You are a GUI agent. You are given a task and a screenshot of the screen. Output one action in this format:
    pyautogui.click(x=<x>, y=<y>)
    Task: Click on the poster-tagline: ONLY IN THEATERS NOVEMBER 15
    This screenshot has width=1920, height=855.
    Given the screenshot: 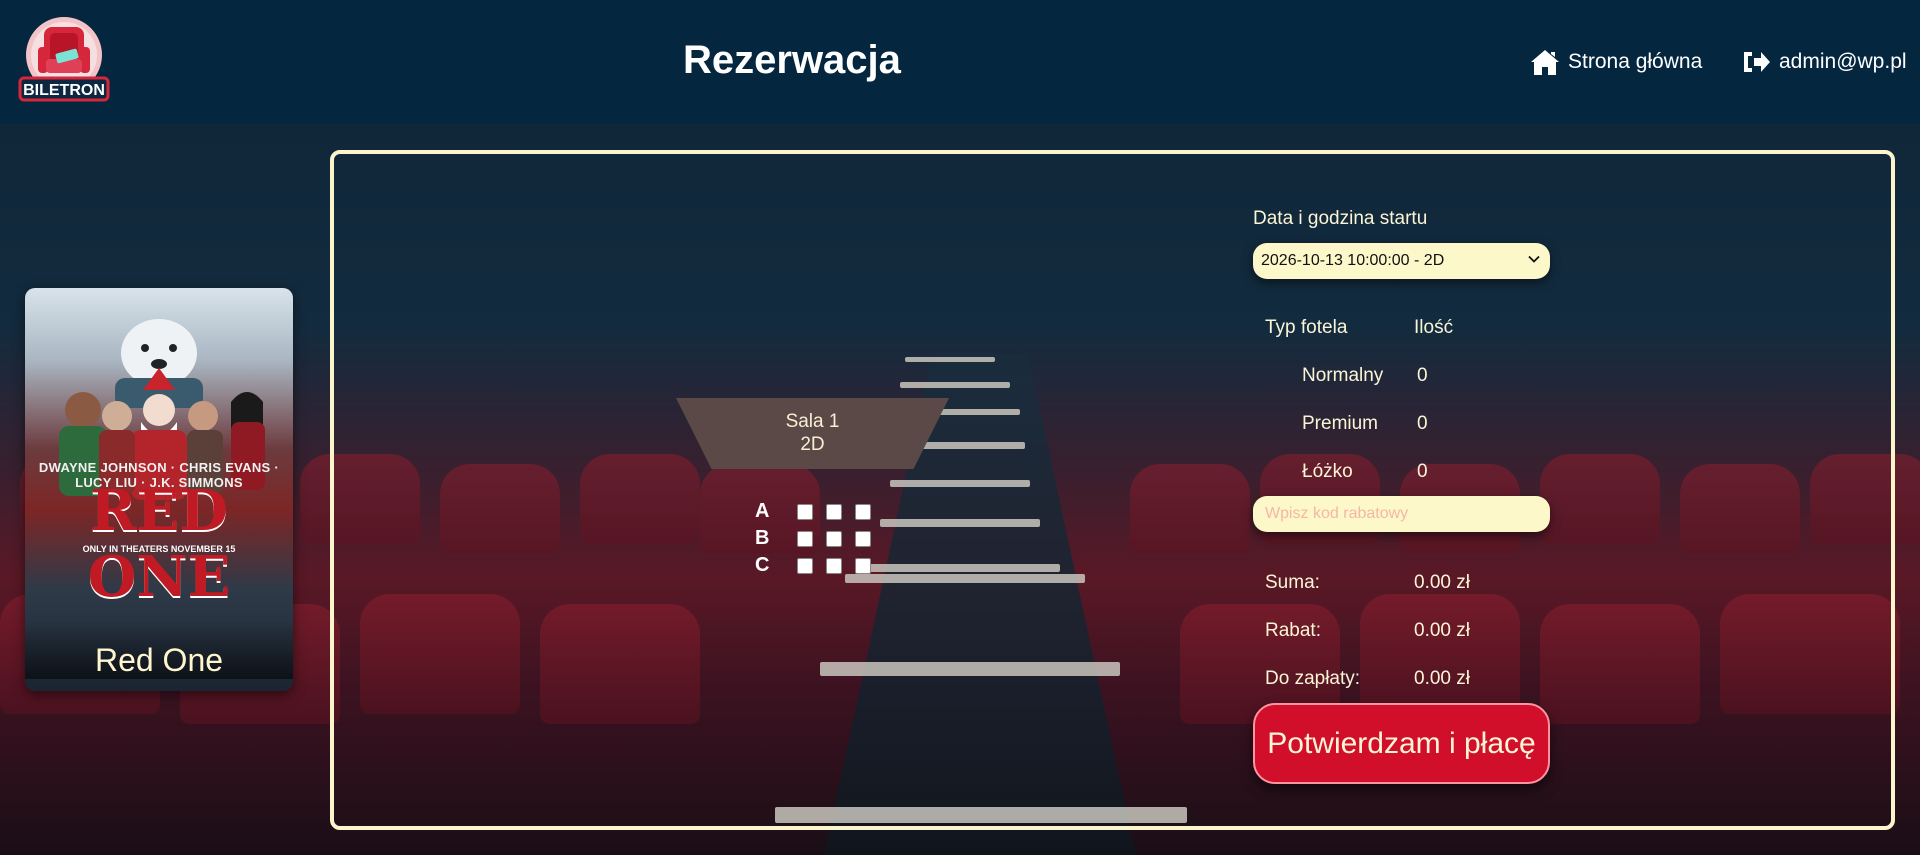 What is the action you would take?
    pyautogui.click(x=159, y=549)
    